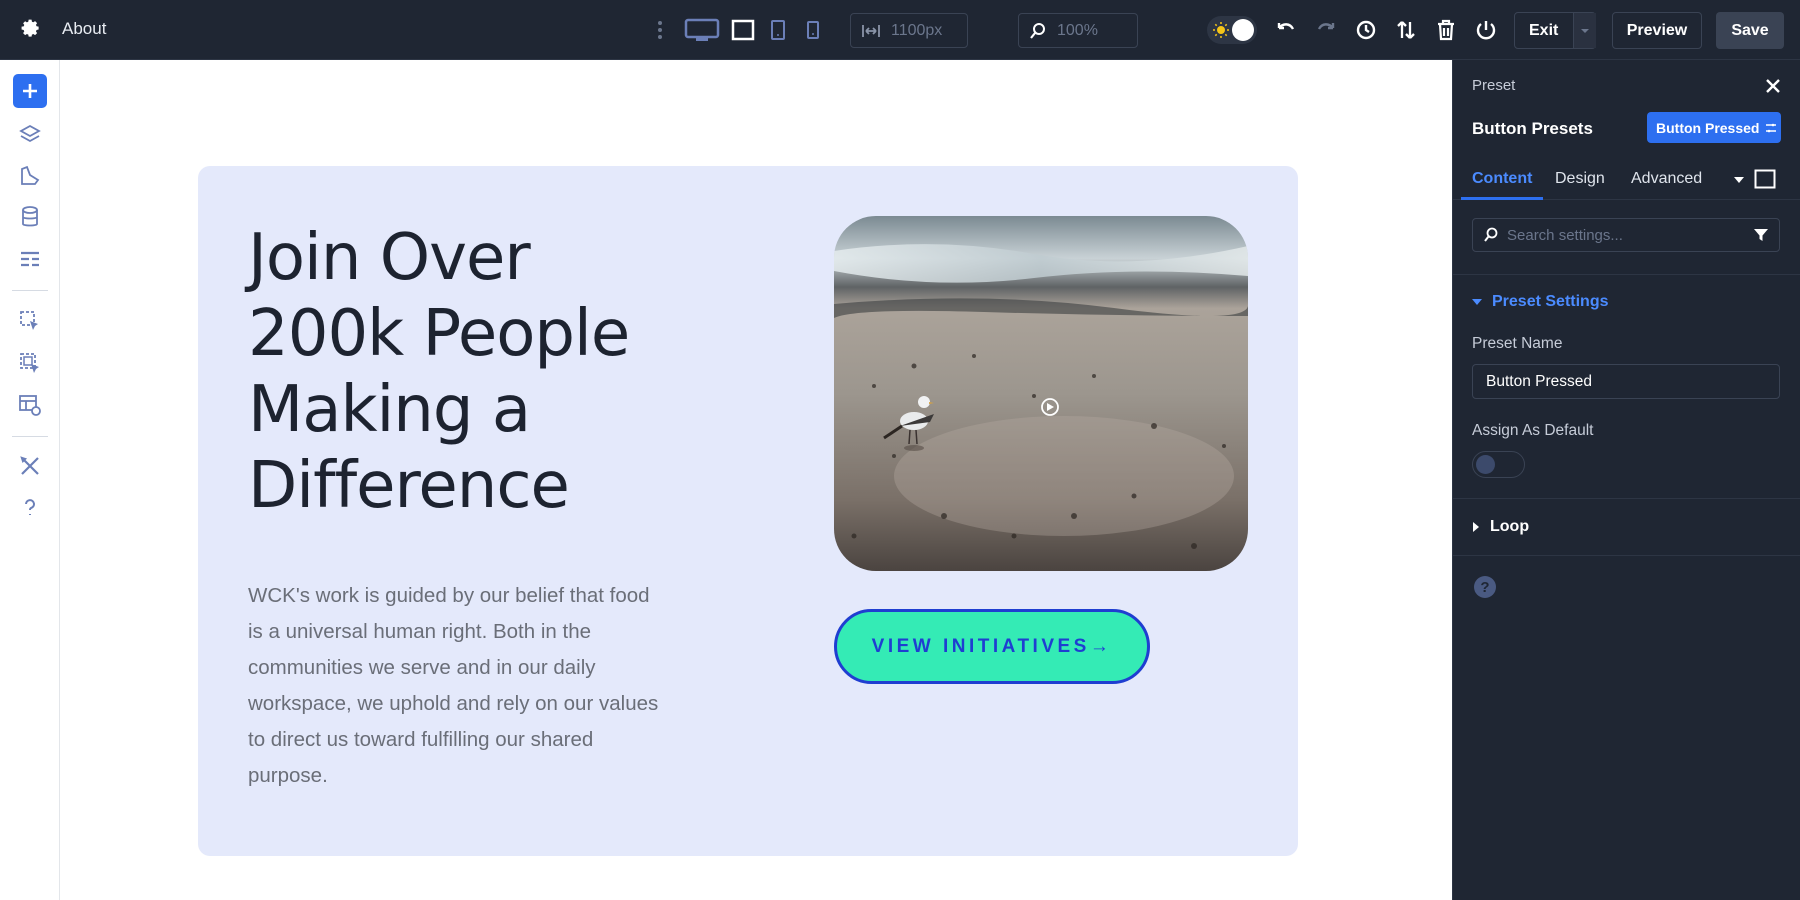 The image size is (1800, 900). I want to click on tab-design: Design, so click(1580, 179).